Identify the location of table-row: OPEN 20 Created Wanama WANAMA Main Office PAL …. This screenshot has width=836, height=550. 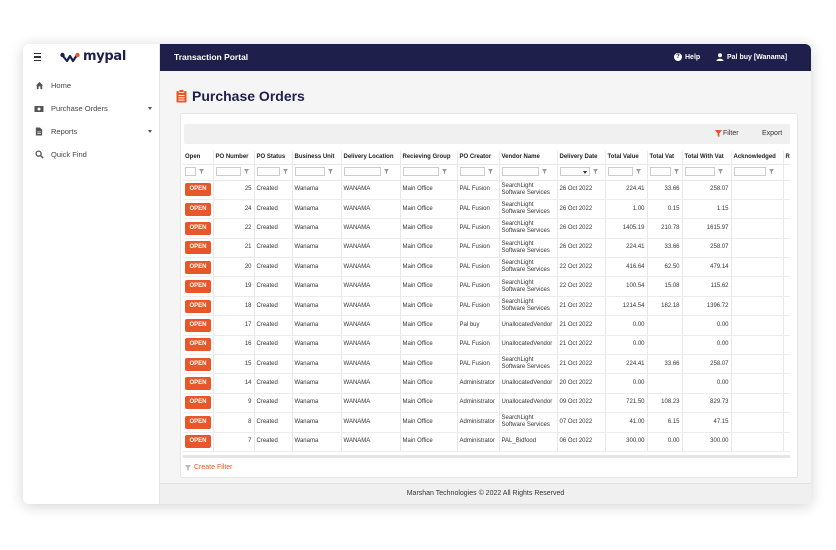
(486, 267).